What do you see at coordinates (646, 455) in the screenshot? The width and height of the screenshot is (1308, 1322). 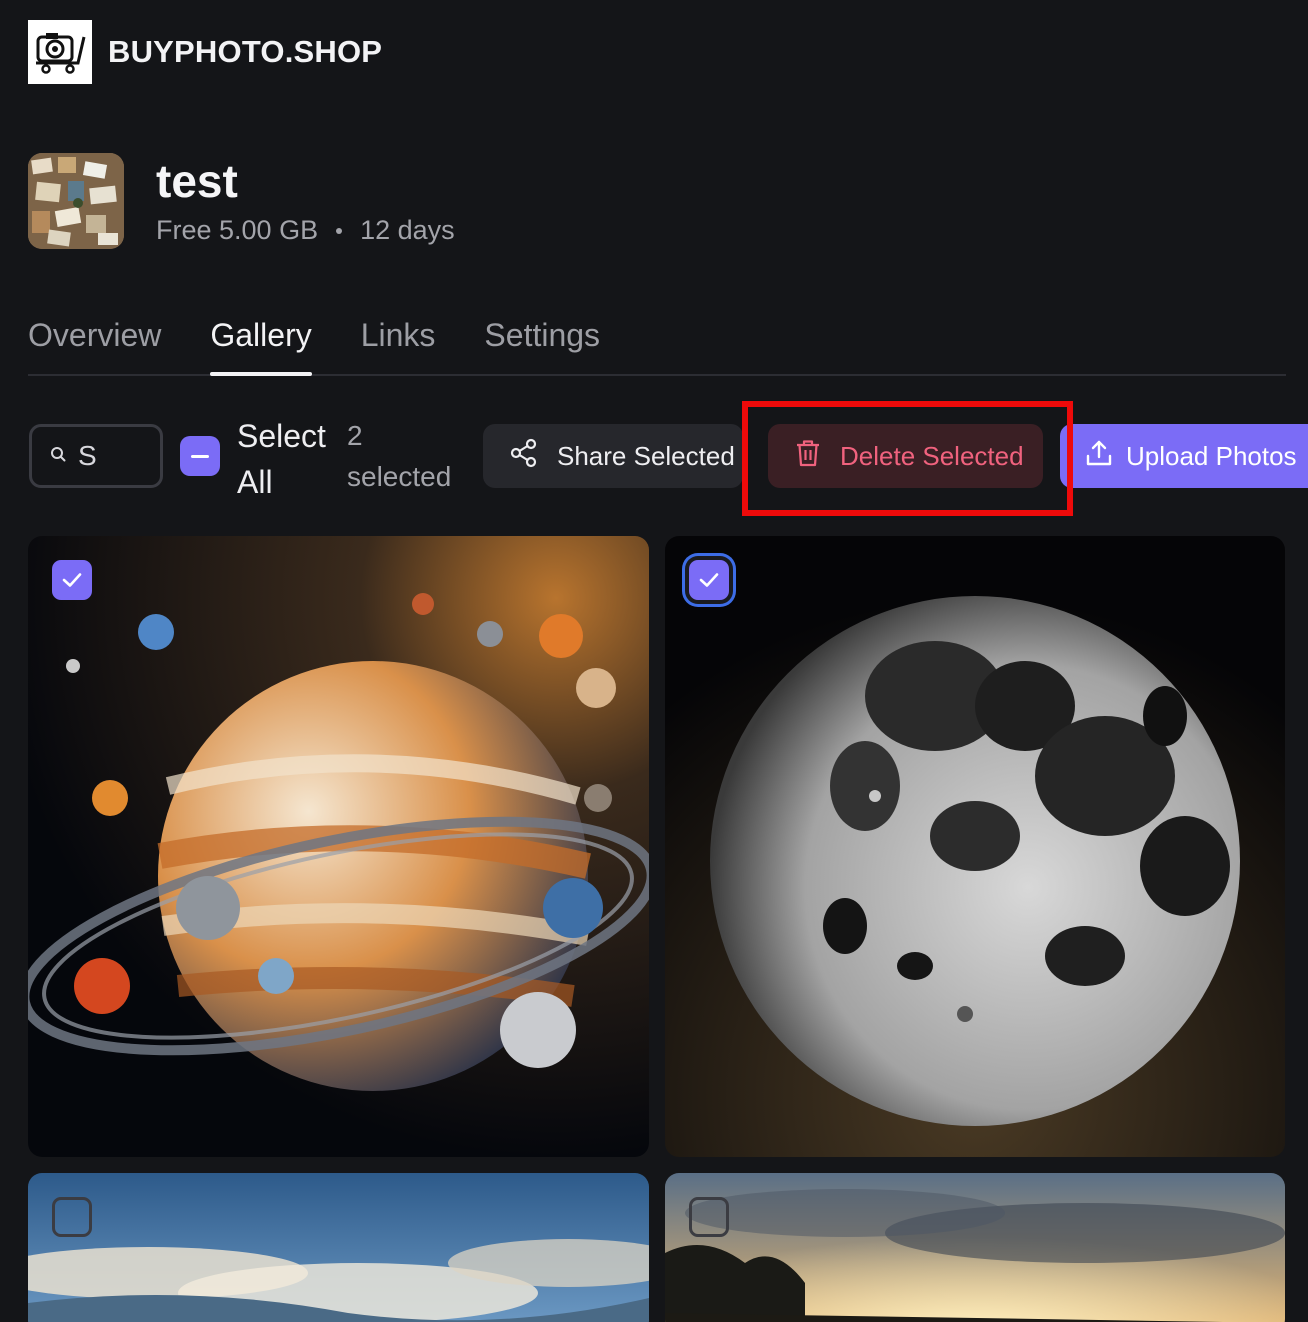 I see `share-label: Share Selected` at bounding box center [646, 455].